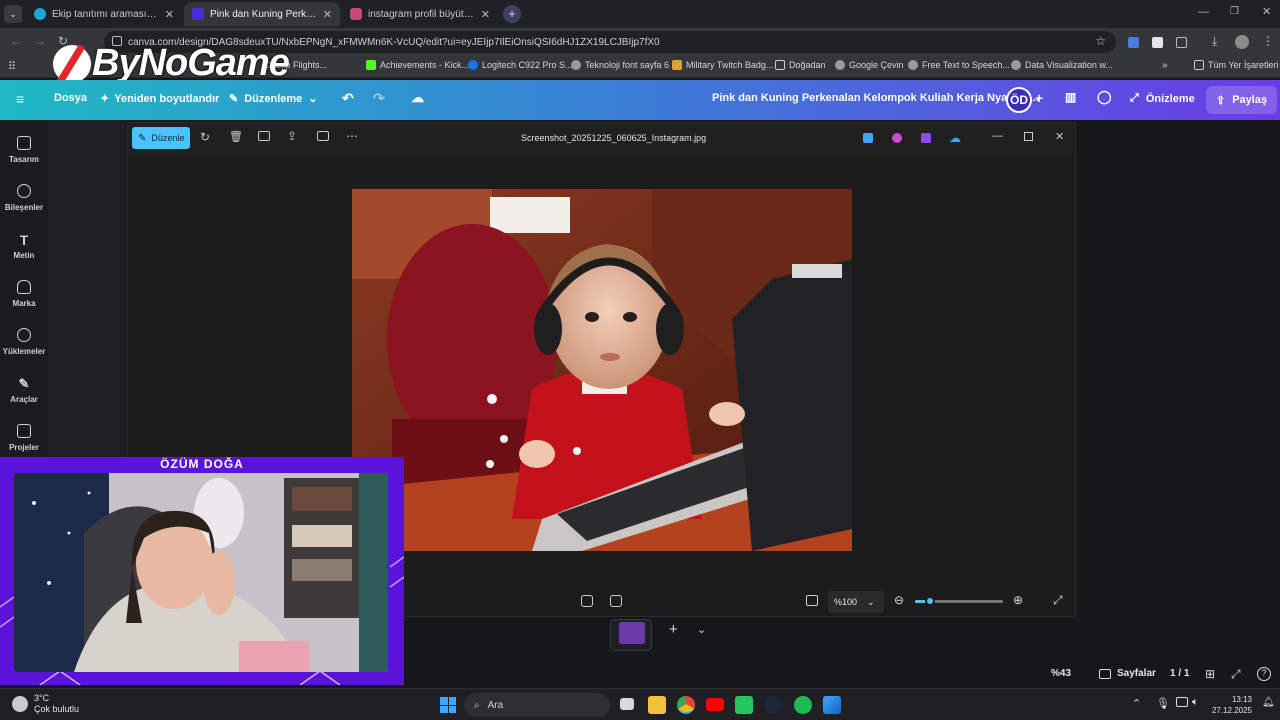  I want to click on window-maximize-icon: ❐, so click(1234, 11).